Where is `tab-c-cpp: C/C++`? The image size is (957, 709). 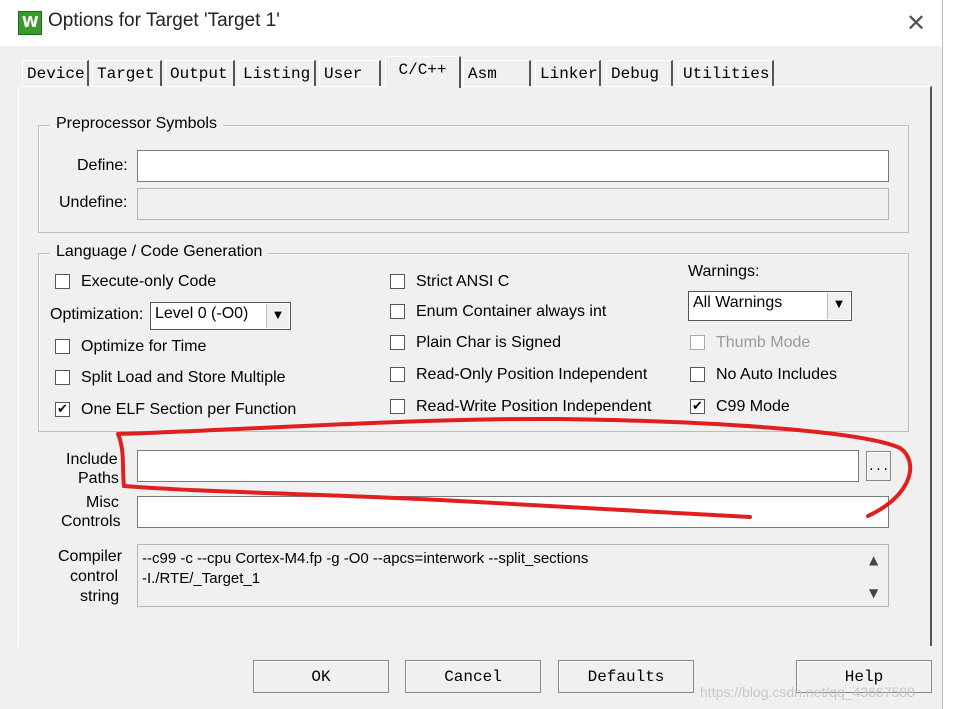 tab-c-cpp: C/C++ is located at coordinates (423, 72).